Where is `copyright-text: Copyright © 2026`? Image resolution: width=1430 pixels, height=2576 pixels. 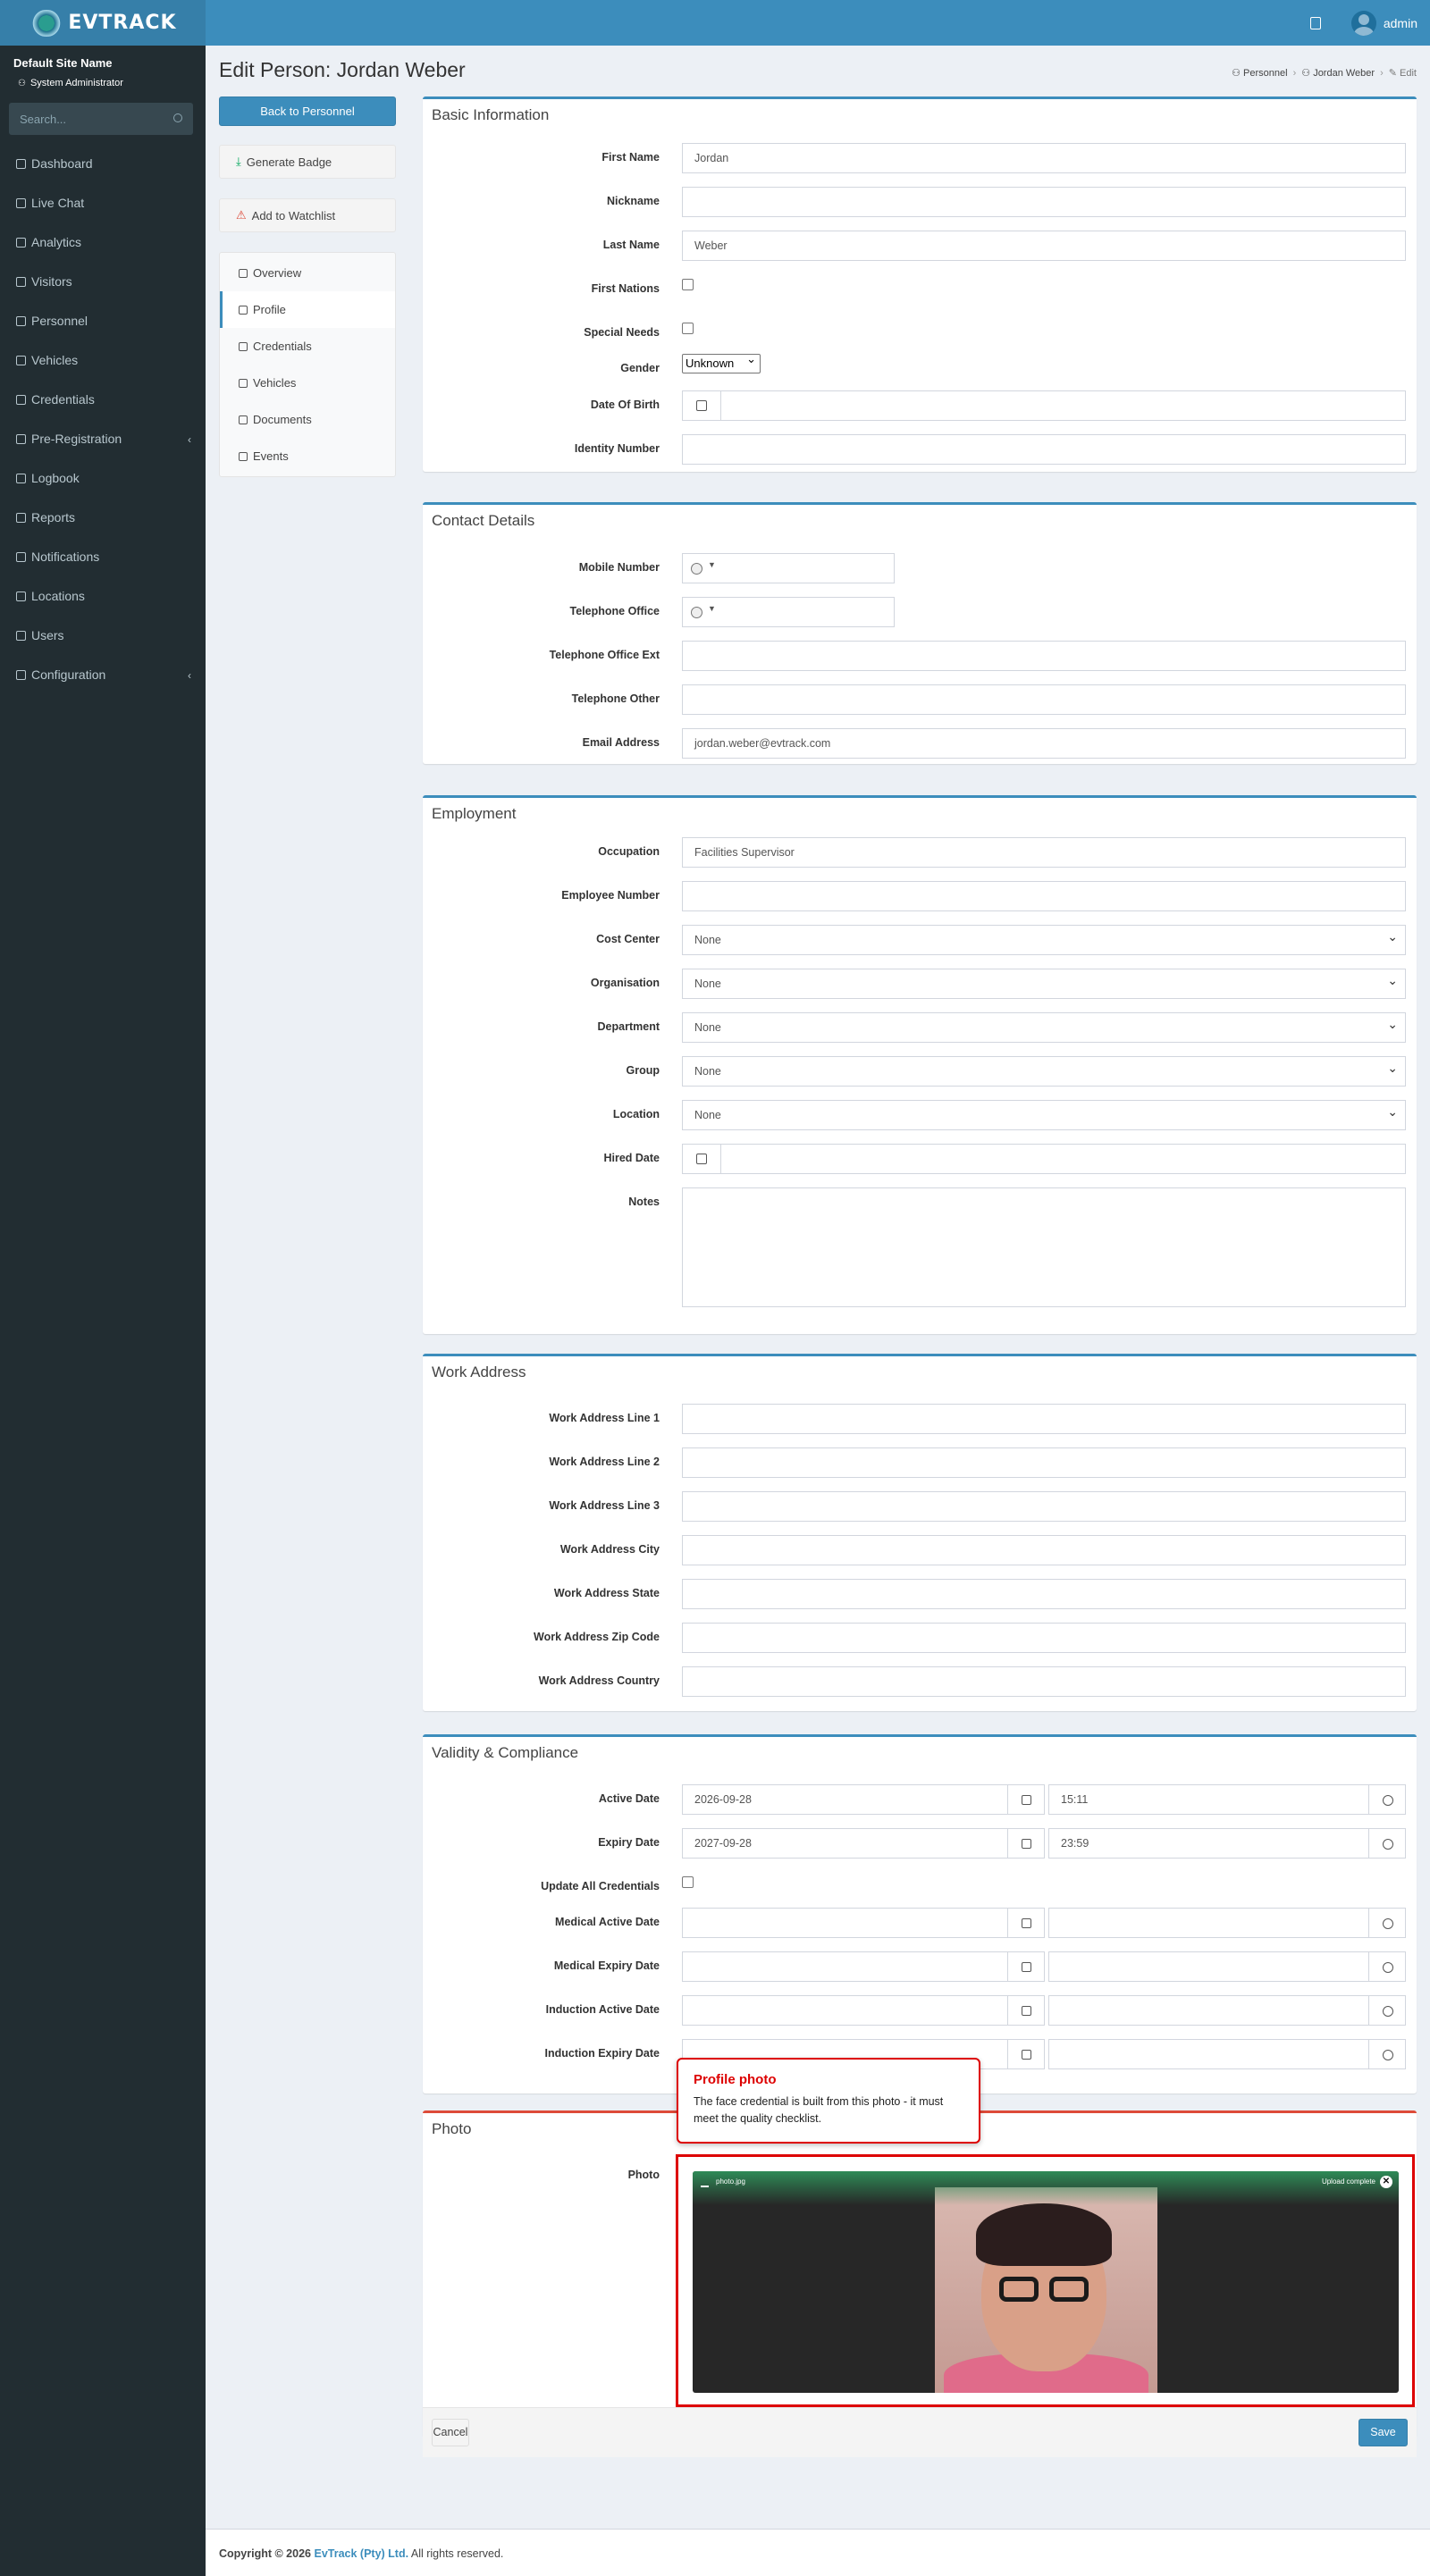 copyright-text: Copyright © 2026 is located at coordinates (265, 2553).